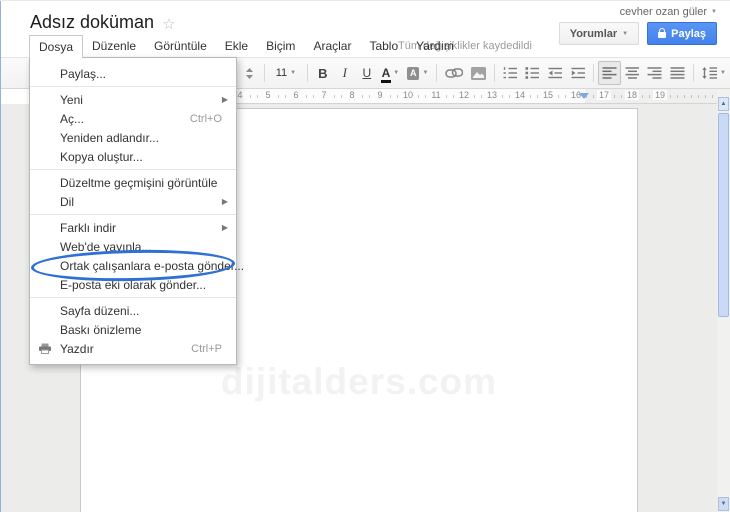  Describe the element at coordinates (268, 95) in the screenshot. I see `ruler-number: 5` at that location.